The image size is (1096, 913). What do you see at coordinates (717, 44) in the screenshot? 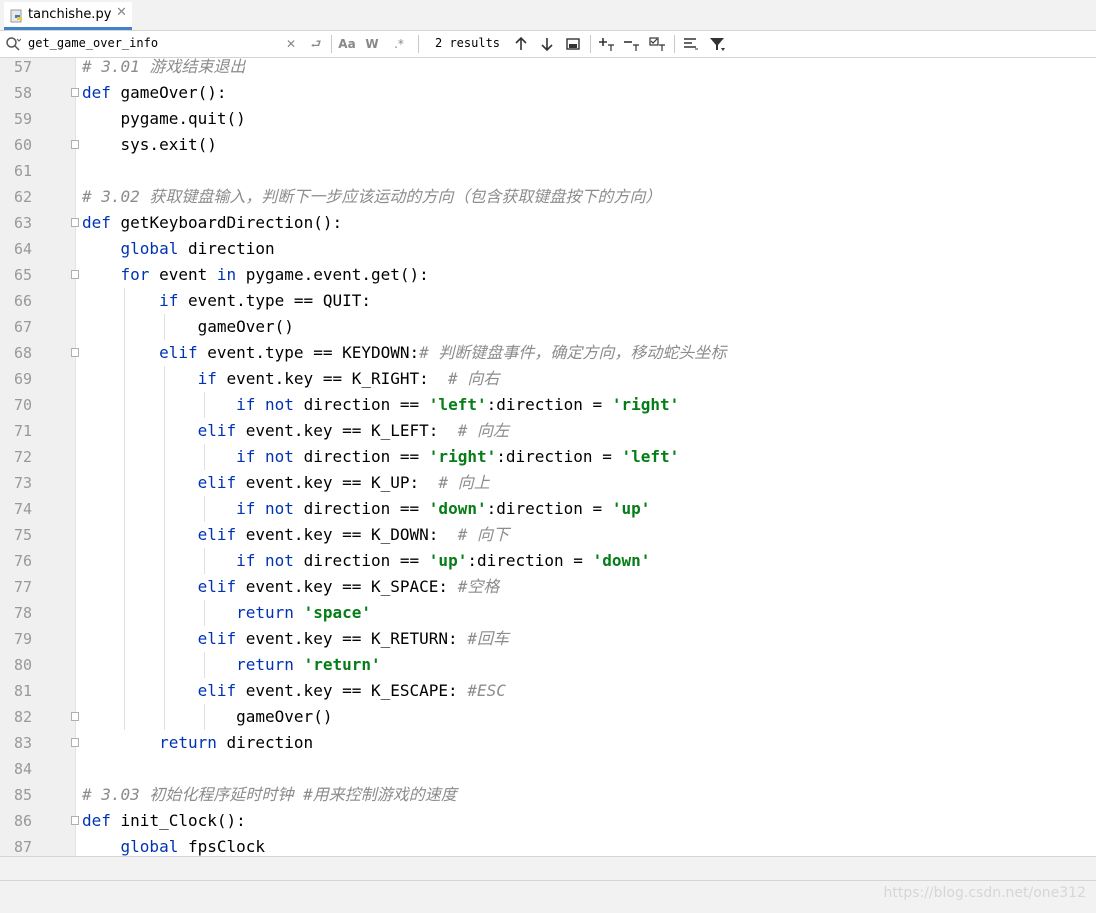
I see `filter-icon` at bounding box center [717, 44].